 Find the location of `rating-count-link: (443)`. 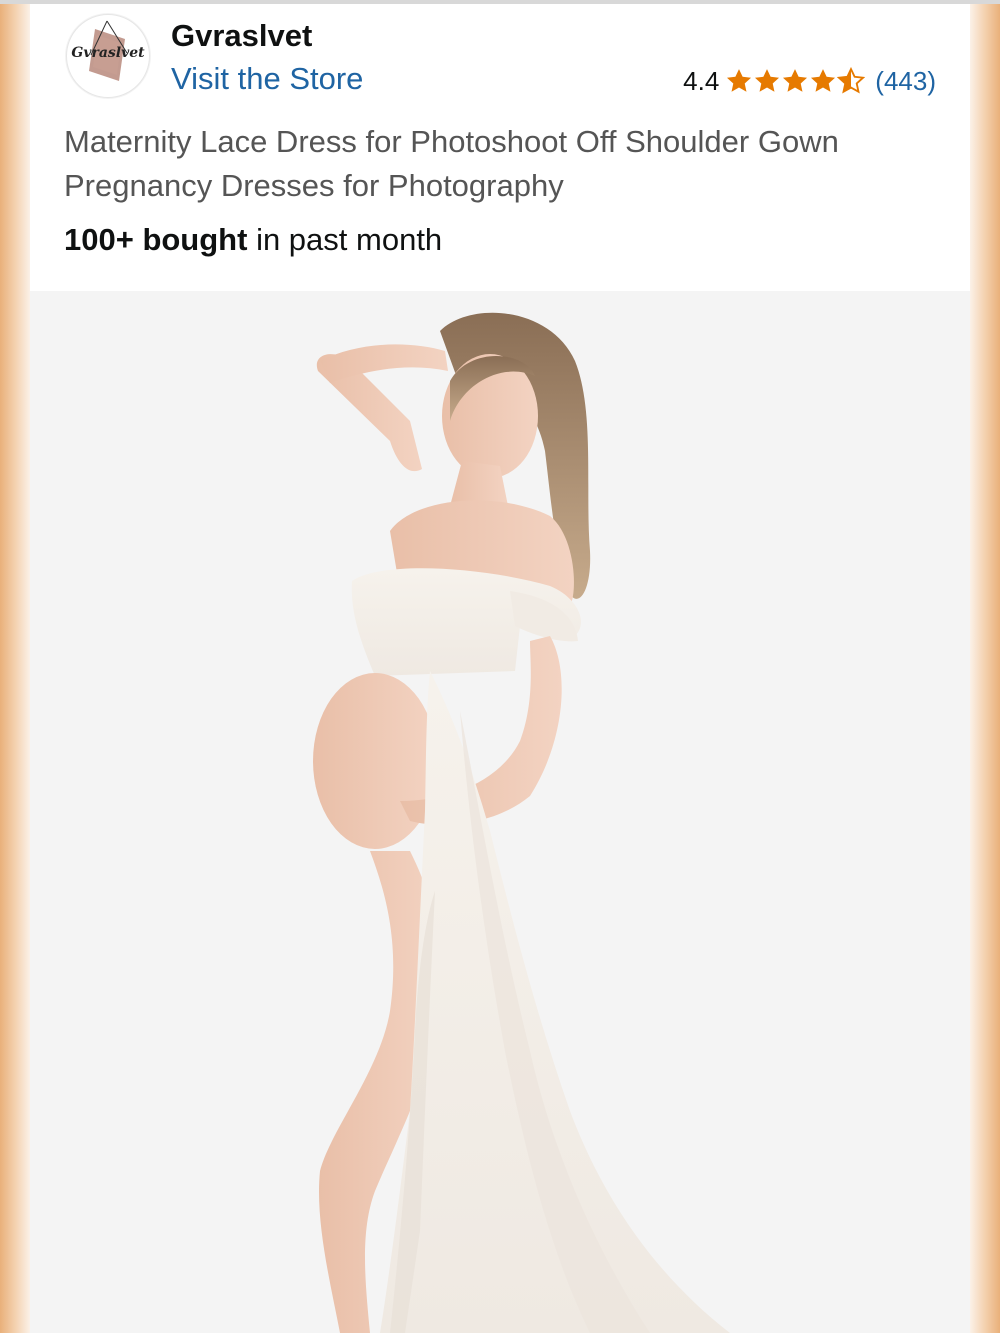

rating-count-link: (443) is located at coordinates (905, 81).